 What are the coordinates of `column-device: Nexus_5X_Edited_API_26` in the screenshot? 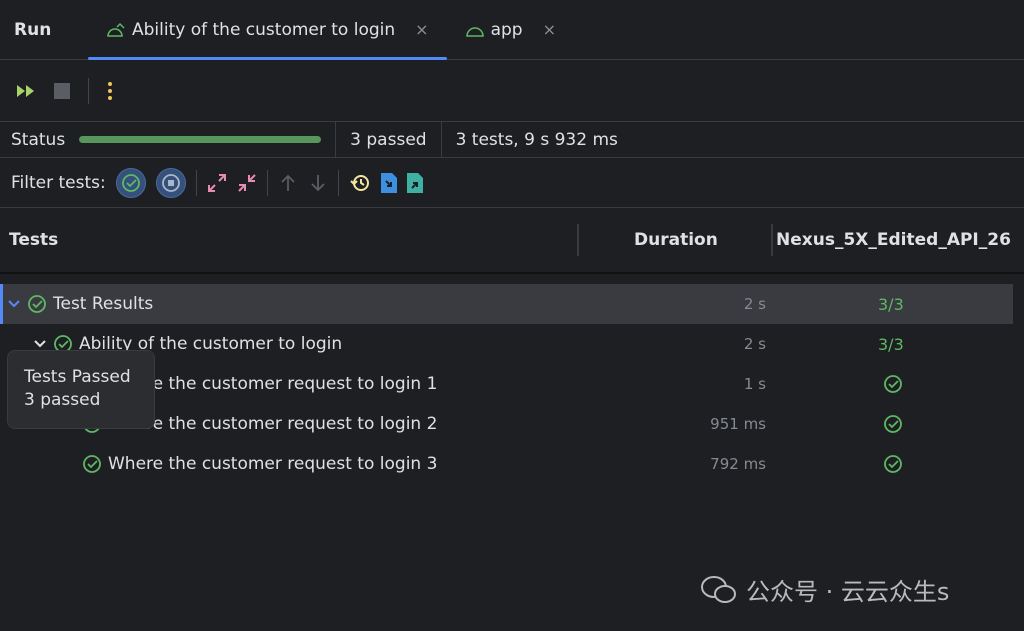 It's located at (893, 240).